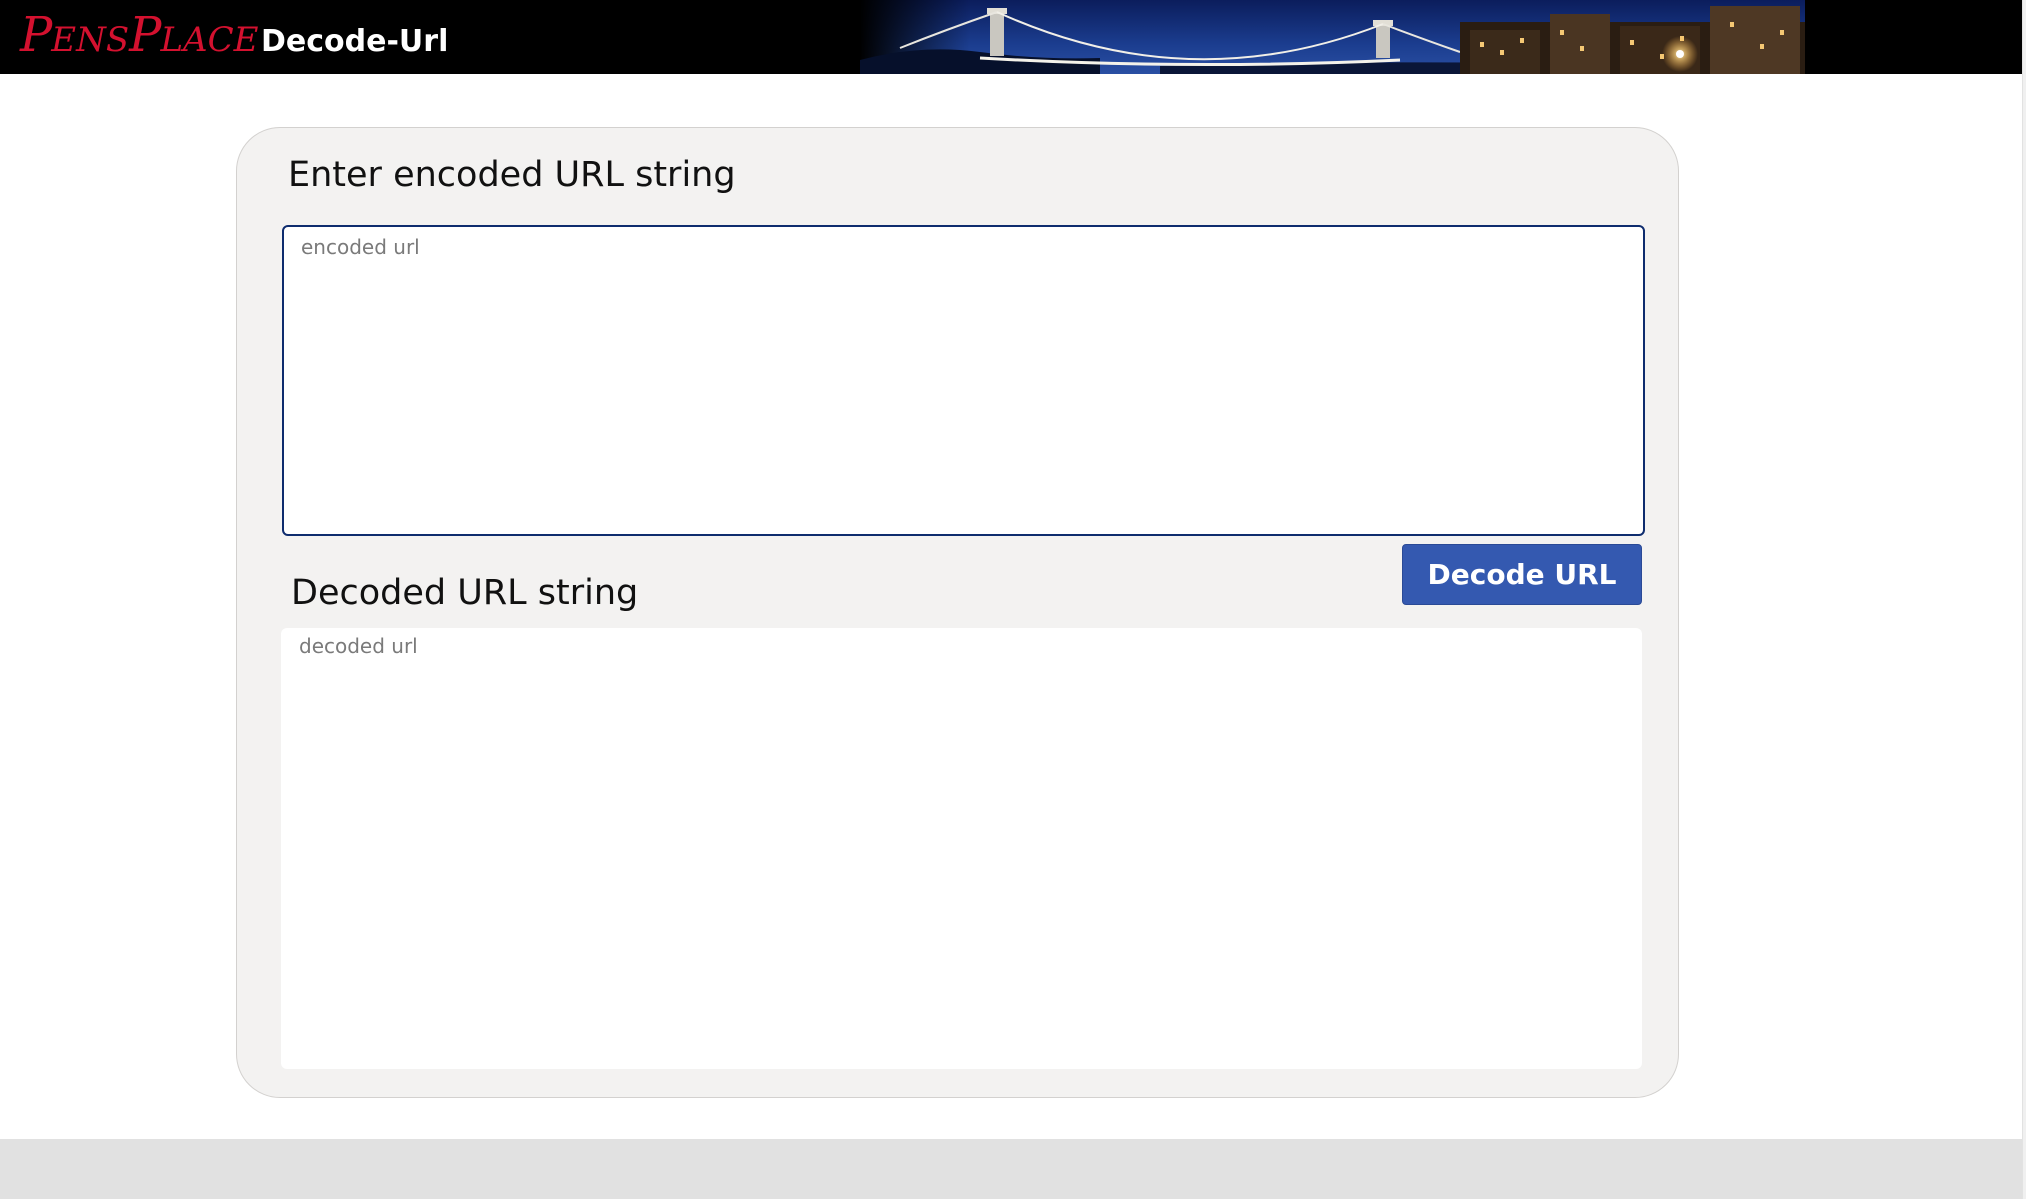  Describe the element at coordinates (1013, 1169) in the screenshot. I see `page-footer` at that location.